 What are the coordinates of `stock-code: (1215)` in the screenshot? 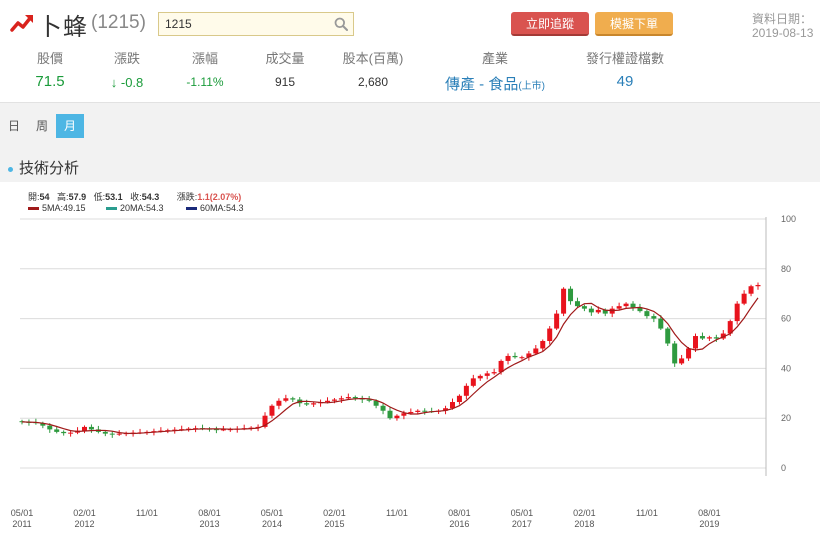 It's located at (118, 22).